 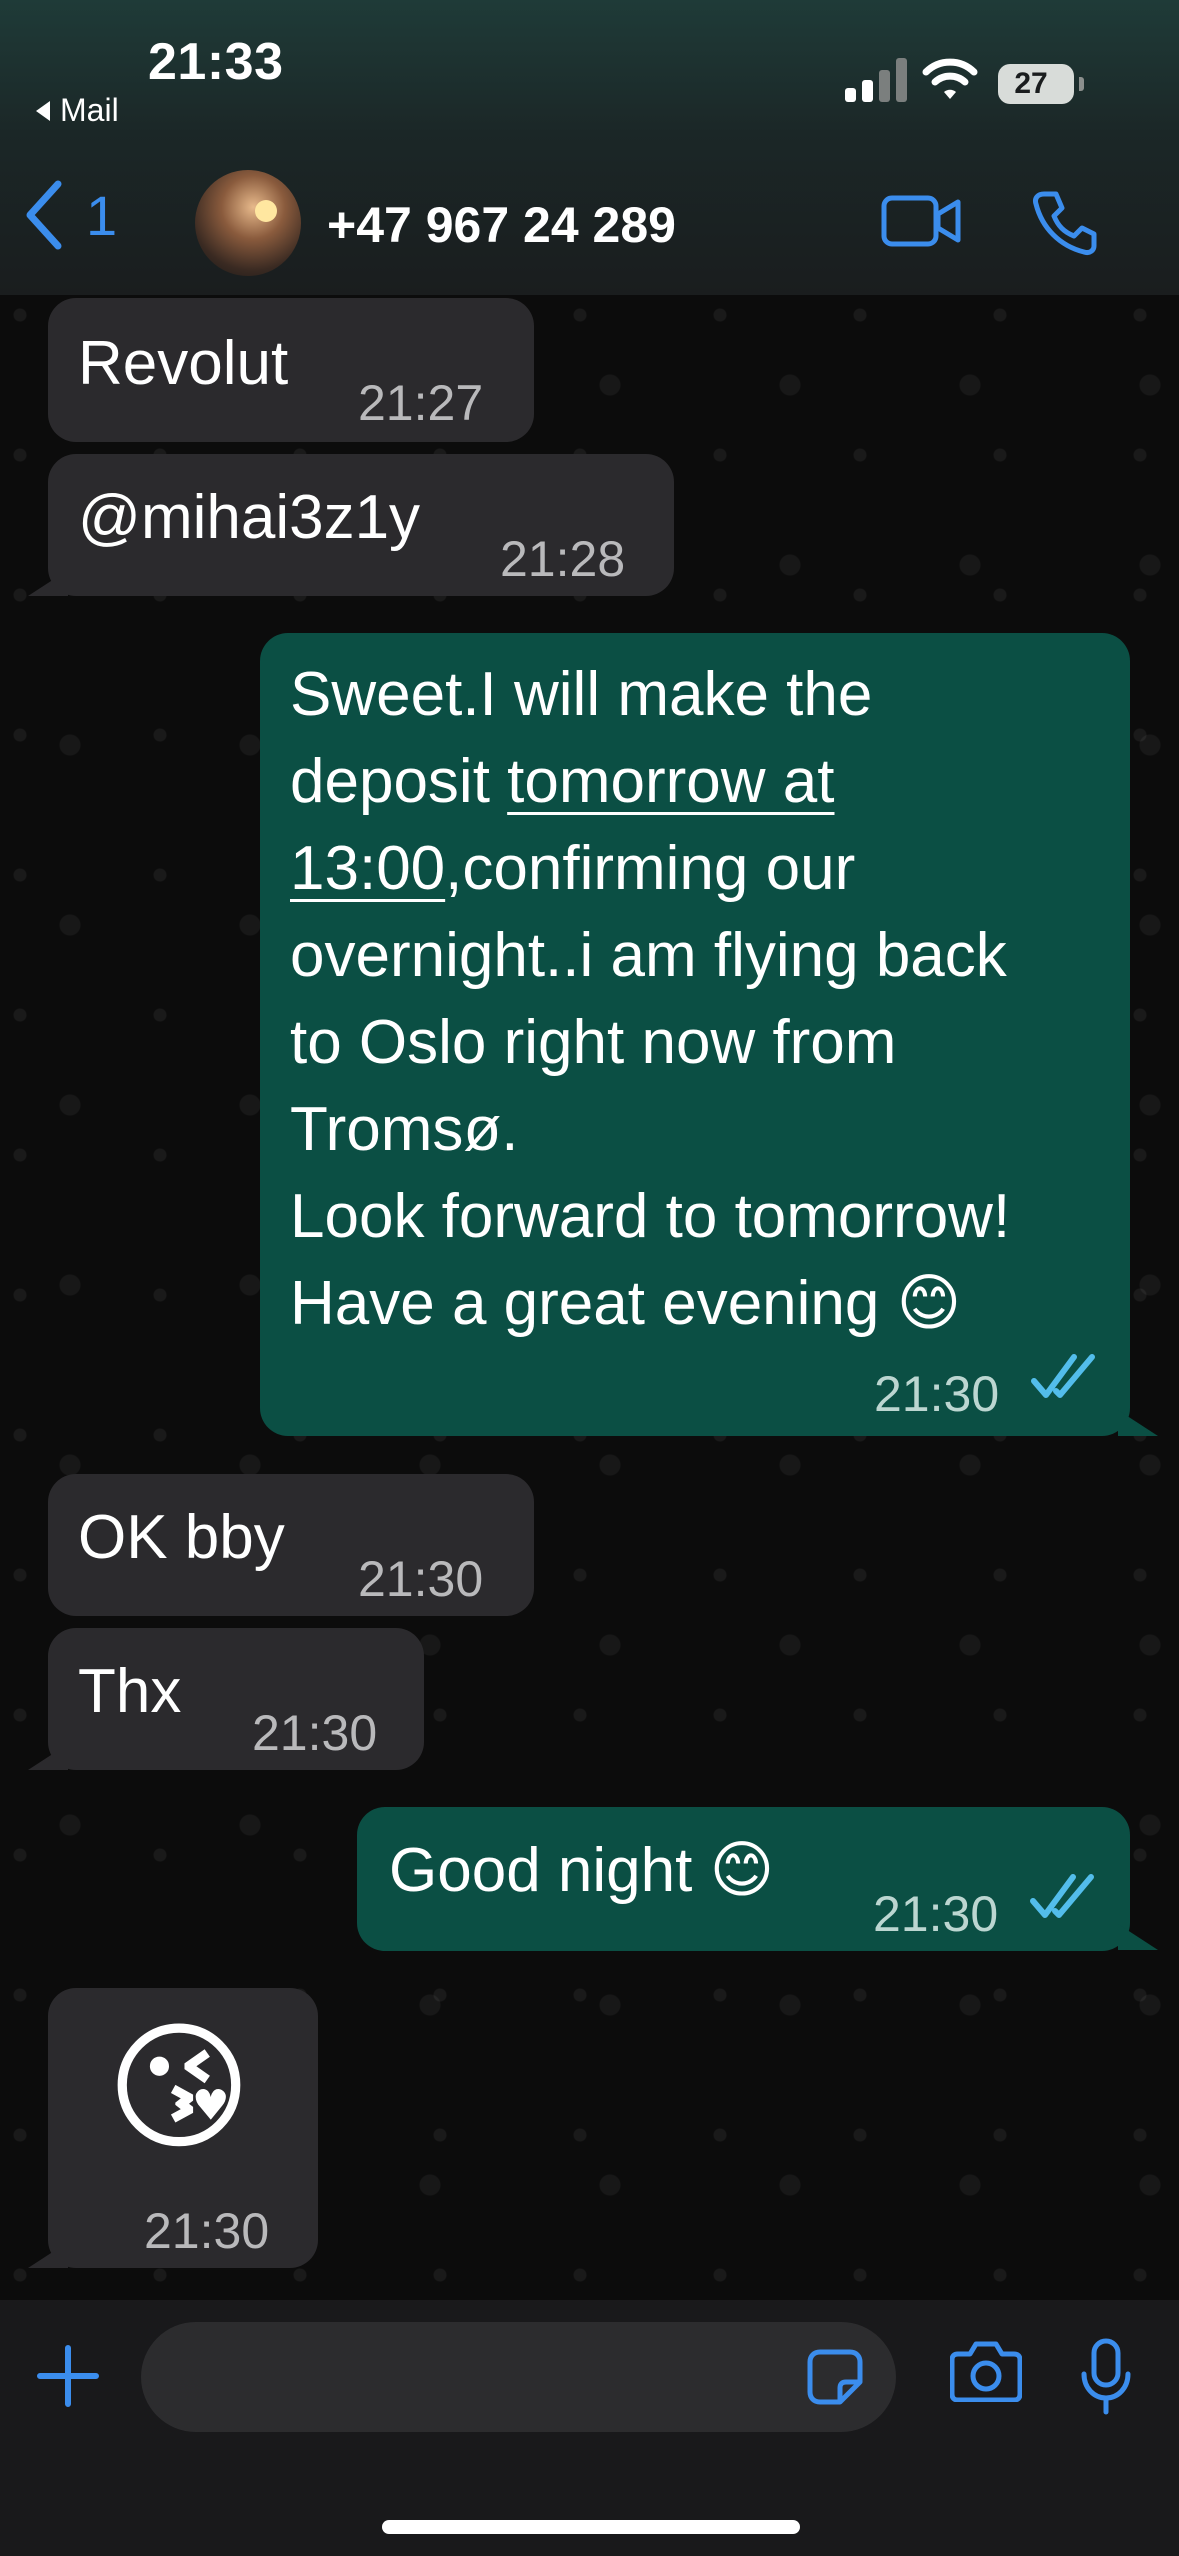 What do you see at coordinates (670, 781) in the screenshot?
I see `date-link: tomorrow at` at bounding box center [670, 781].